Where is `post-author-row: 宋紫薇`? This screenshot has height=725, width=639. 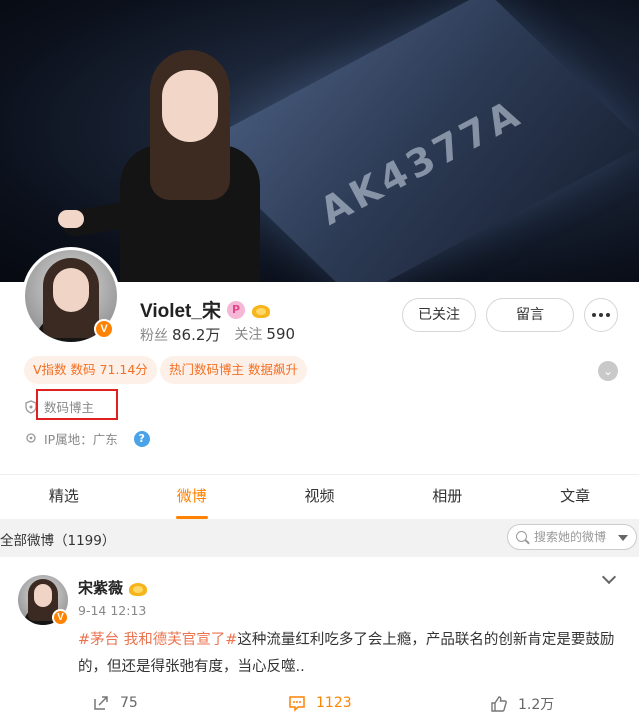
post-author-row: 宋紫薇 is located at coordinates (113, 587).